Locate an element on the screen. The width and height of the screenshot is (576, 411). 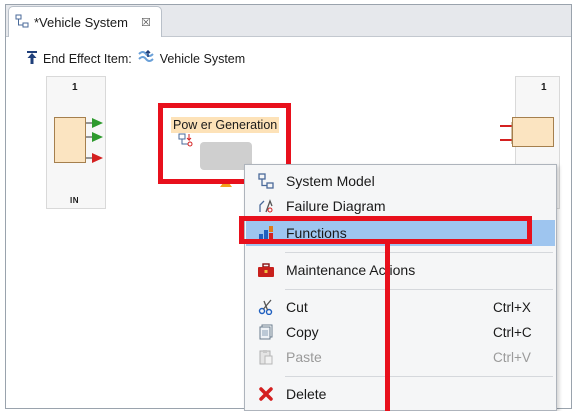
failure-diagram-icon is located at coordinates (266, 206).